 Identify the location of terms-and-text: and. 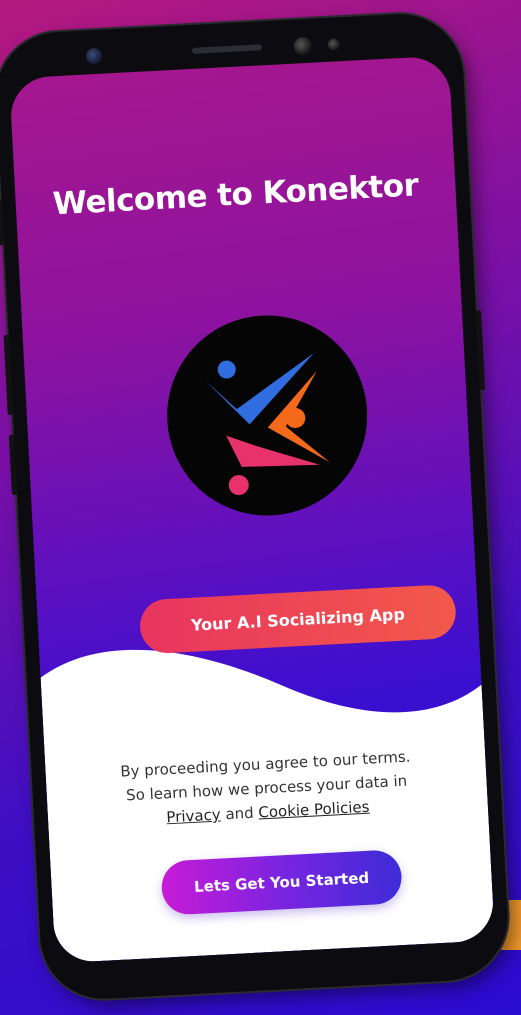
(239, 813).